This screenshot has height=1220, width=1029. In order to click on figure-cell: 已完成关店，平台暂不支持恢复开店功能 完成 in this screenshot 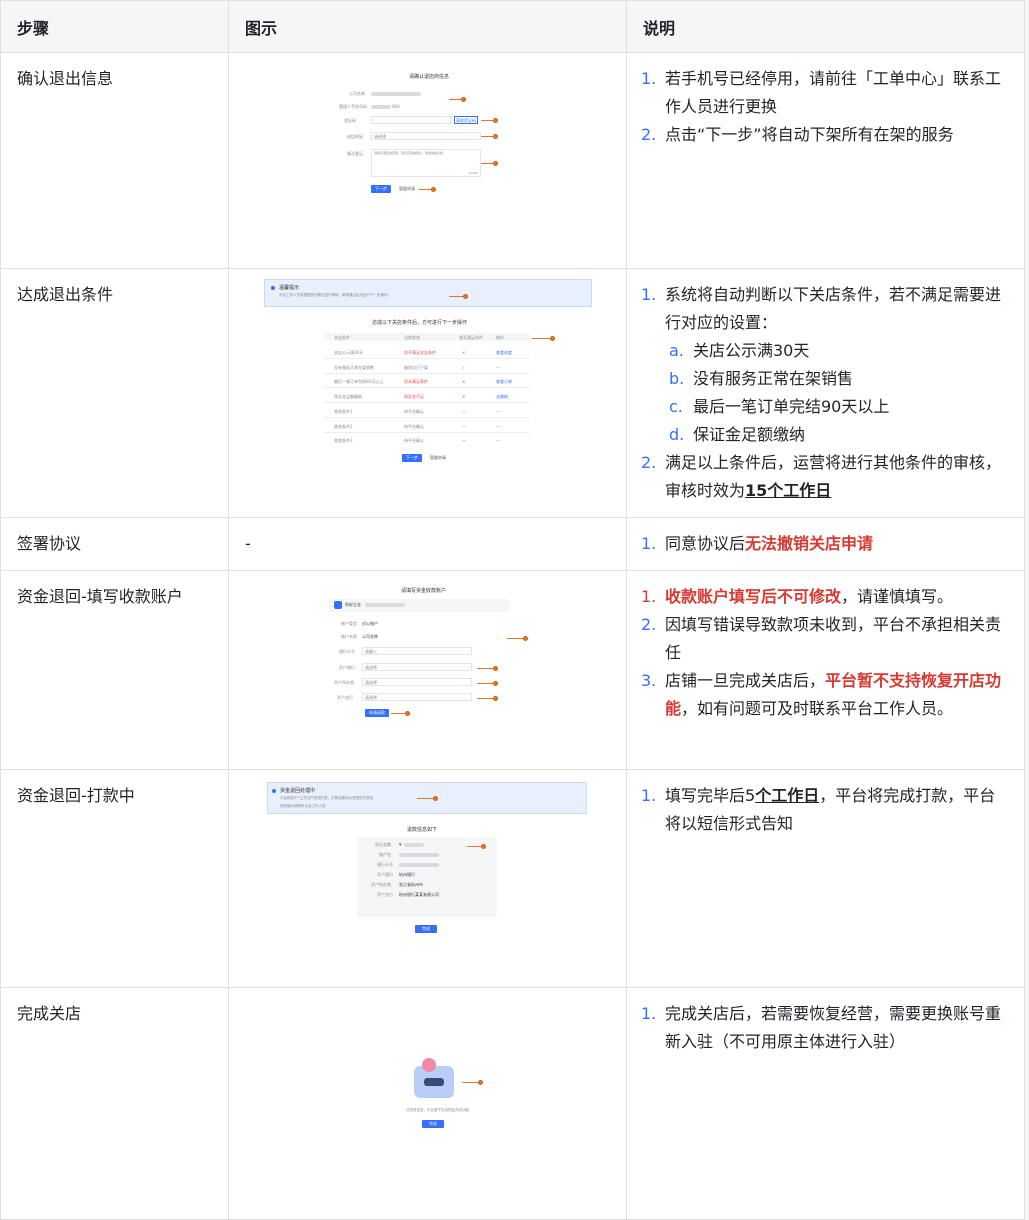, I will do `click(427, 1103)`.